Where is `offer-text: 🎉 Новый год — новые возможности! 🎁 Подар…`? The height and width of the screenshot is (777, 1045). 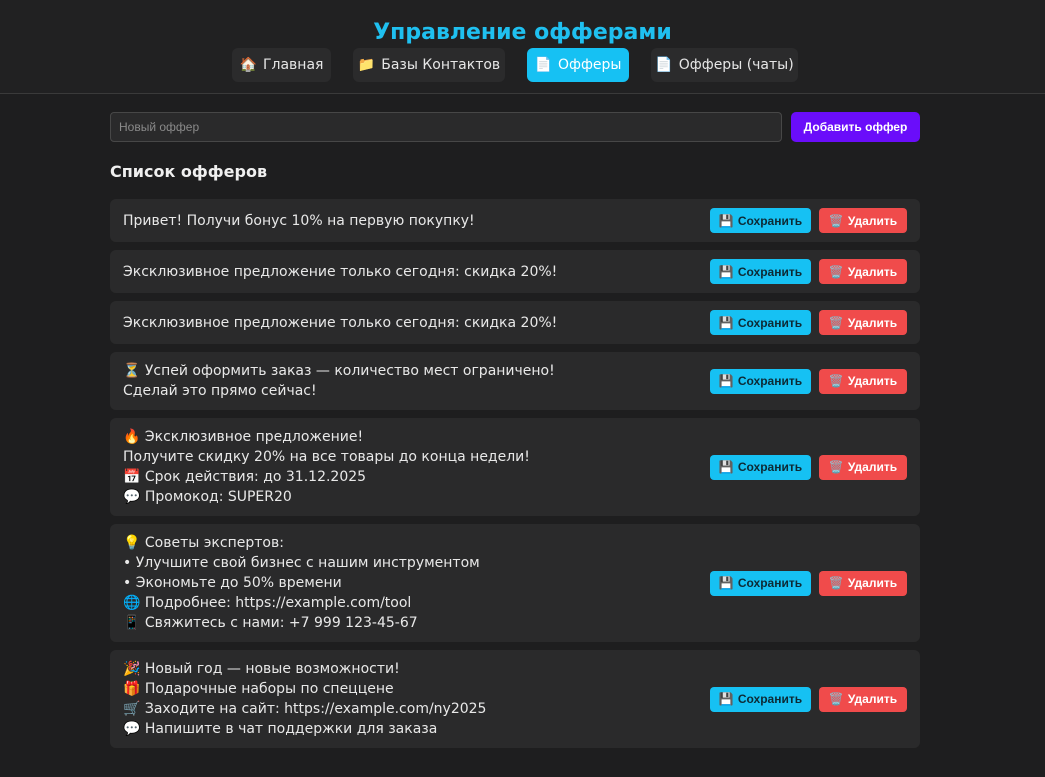 offer-text: 🎉 Новый год — новые возможности! 🎁 Подар… is located at coordinates (416, 699).